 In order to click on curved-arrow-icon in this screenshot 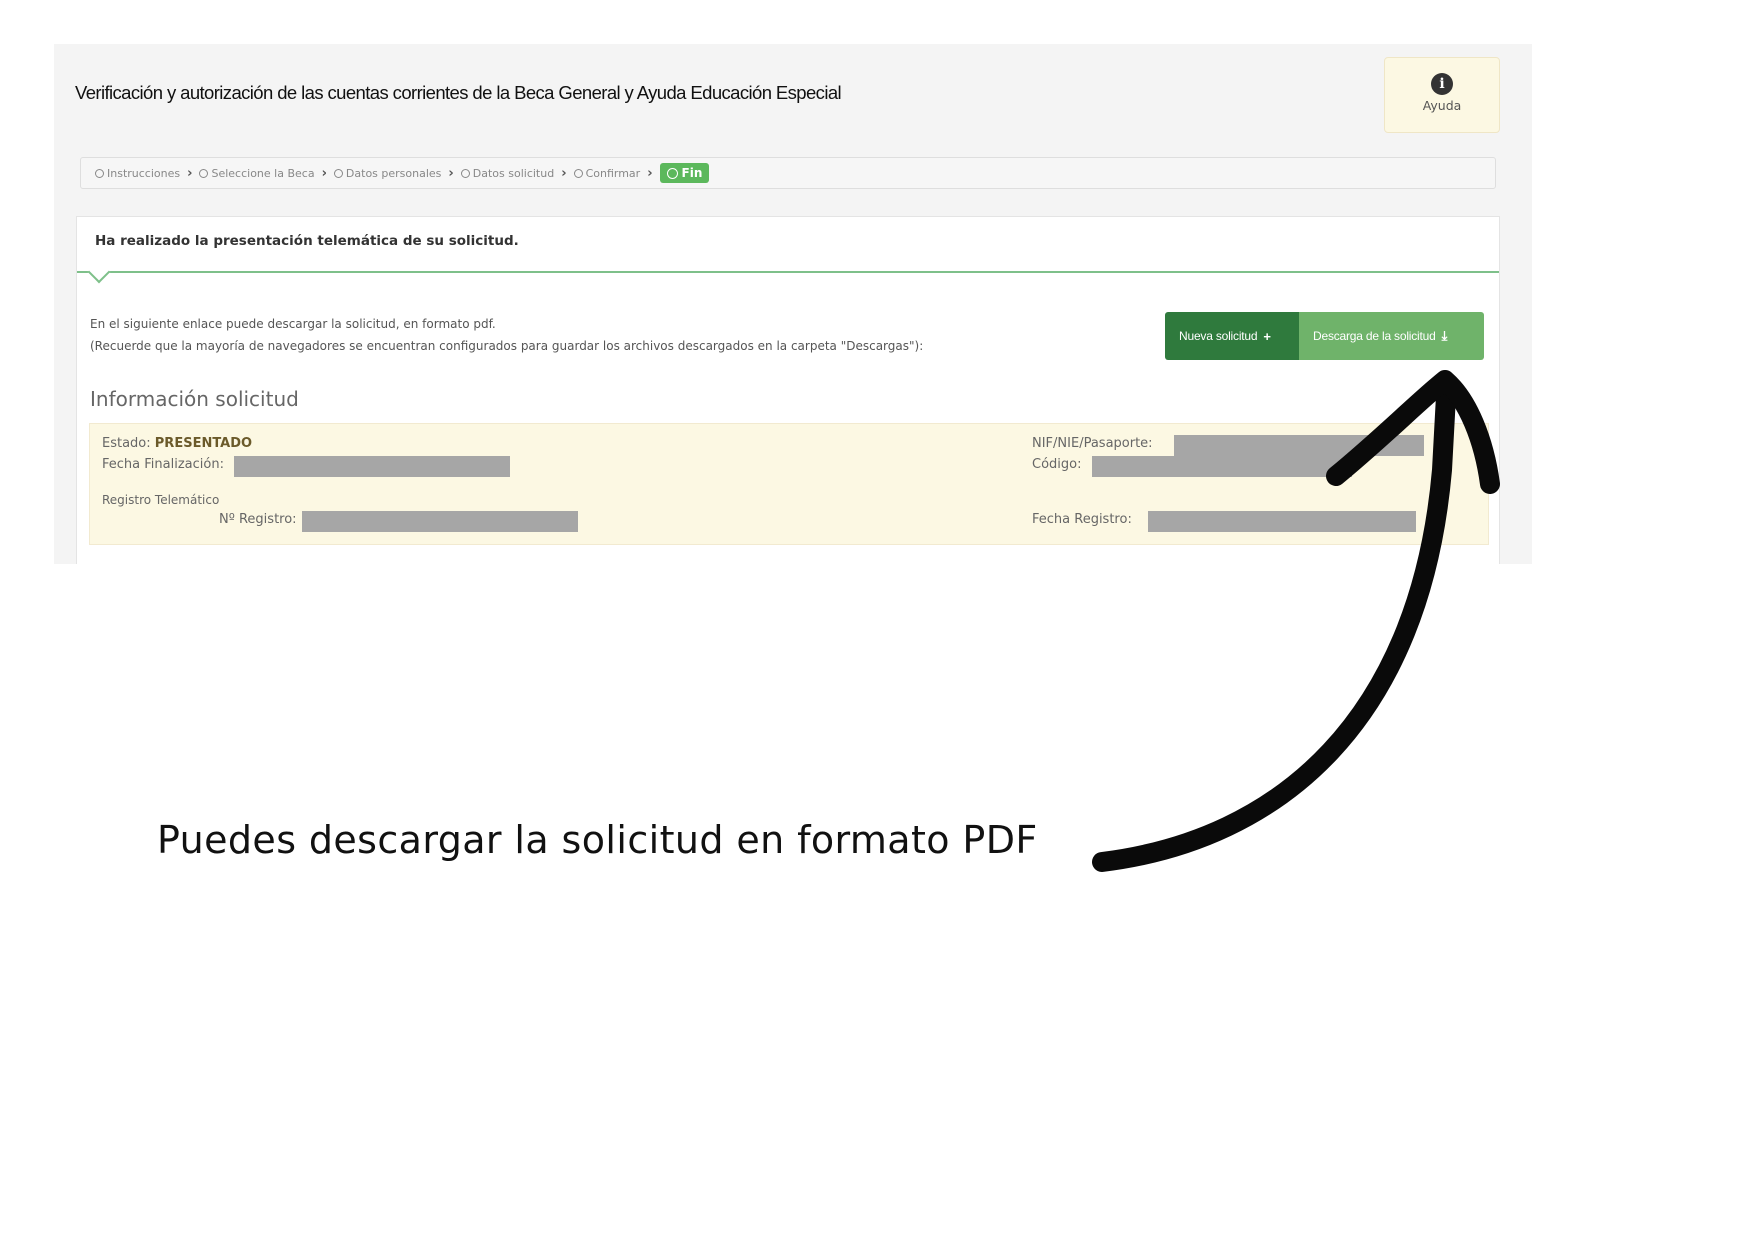, I will do `click(1296, 621)`.